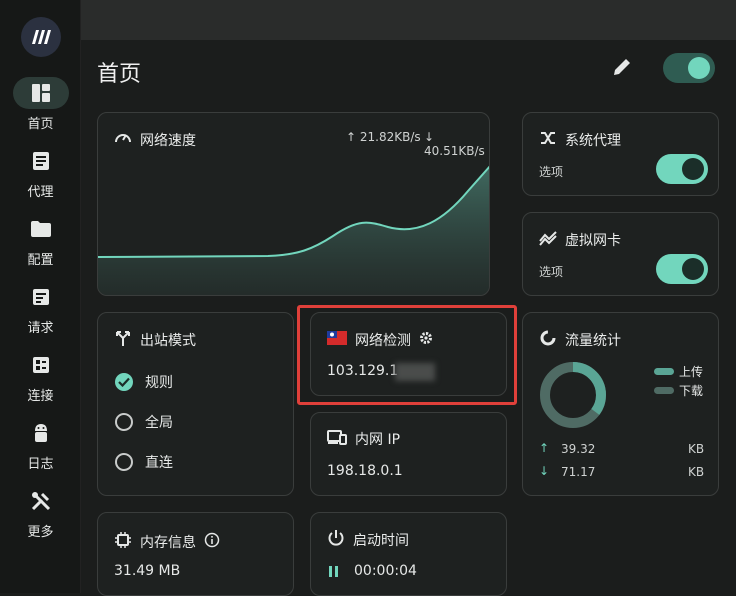 The image size is (736, 596). Describe the element at coordinates (365, 471) in the screenshot. I see `lan-ip-value: 198.18.0.1` at that location.